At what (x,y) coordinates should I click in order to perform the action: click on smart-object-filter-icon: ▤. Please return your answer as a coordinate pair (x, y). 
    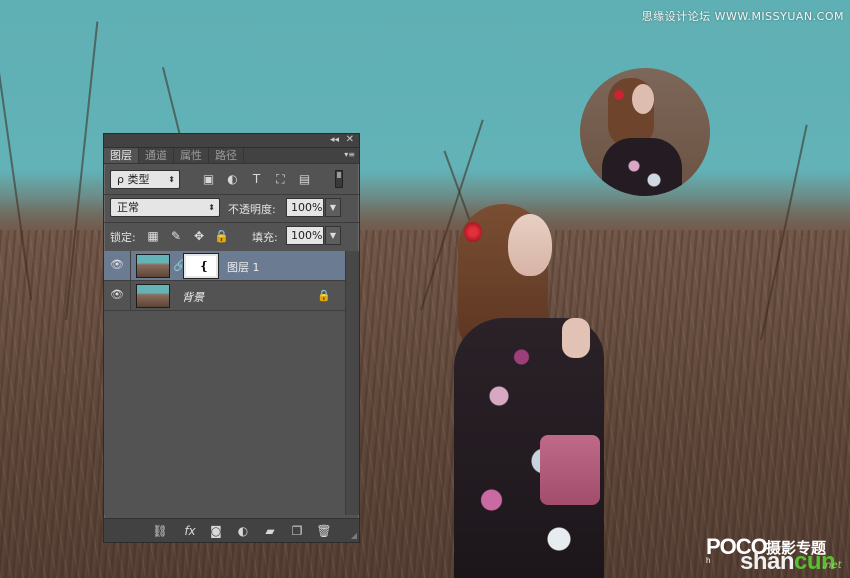
    Looking at the image, I should click on (304, 179).